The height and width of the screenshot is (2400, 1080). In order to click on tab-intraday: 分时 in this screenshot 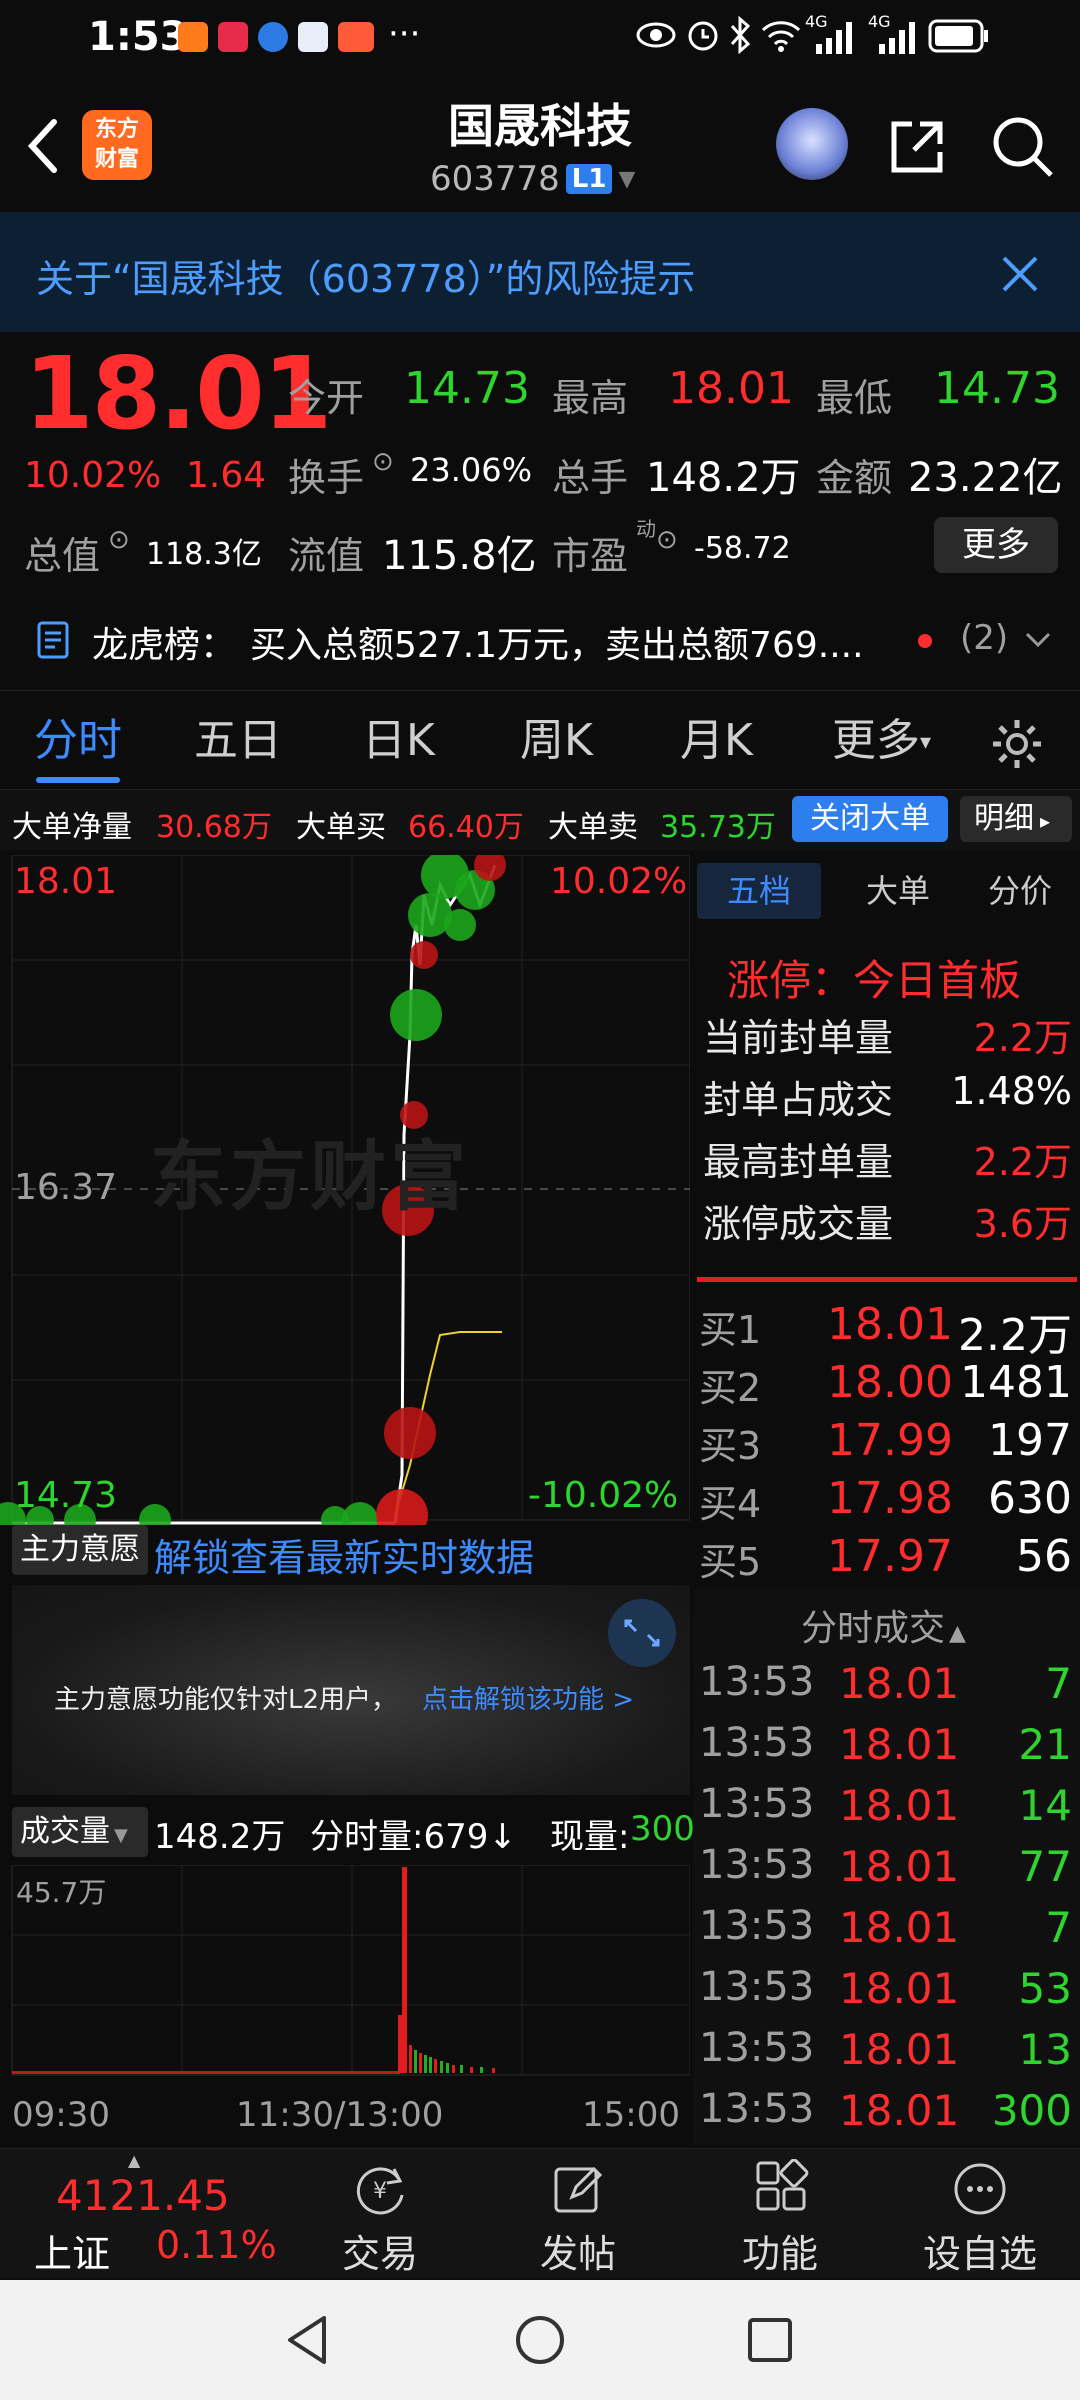, I will do `click(78, 741)`.